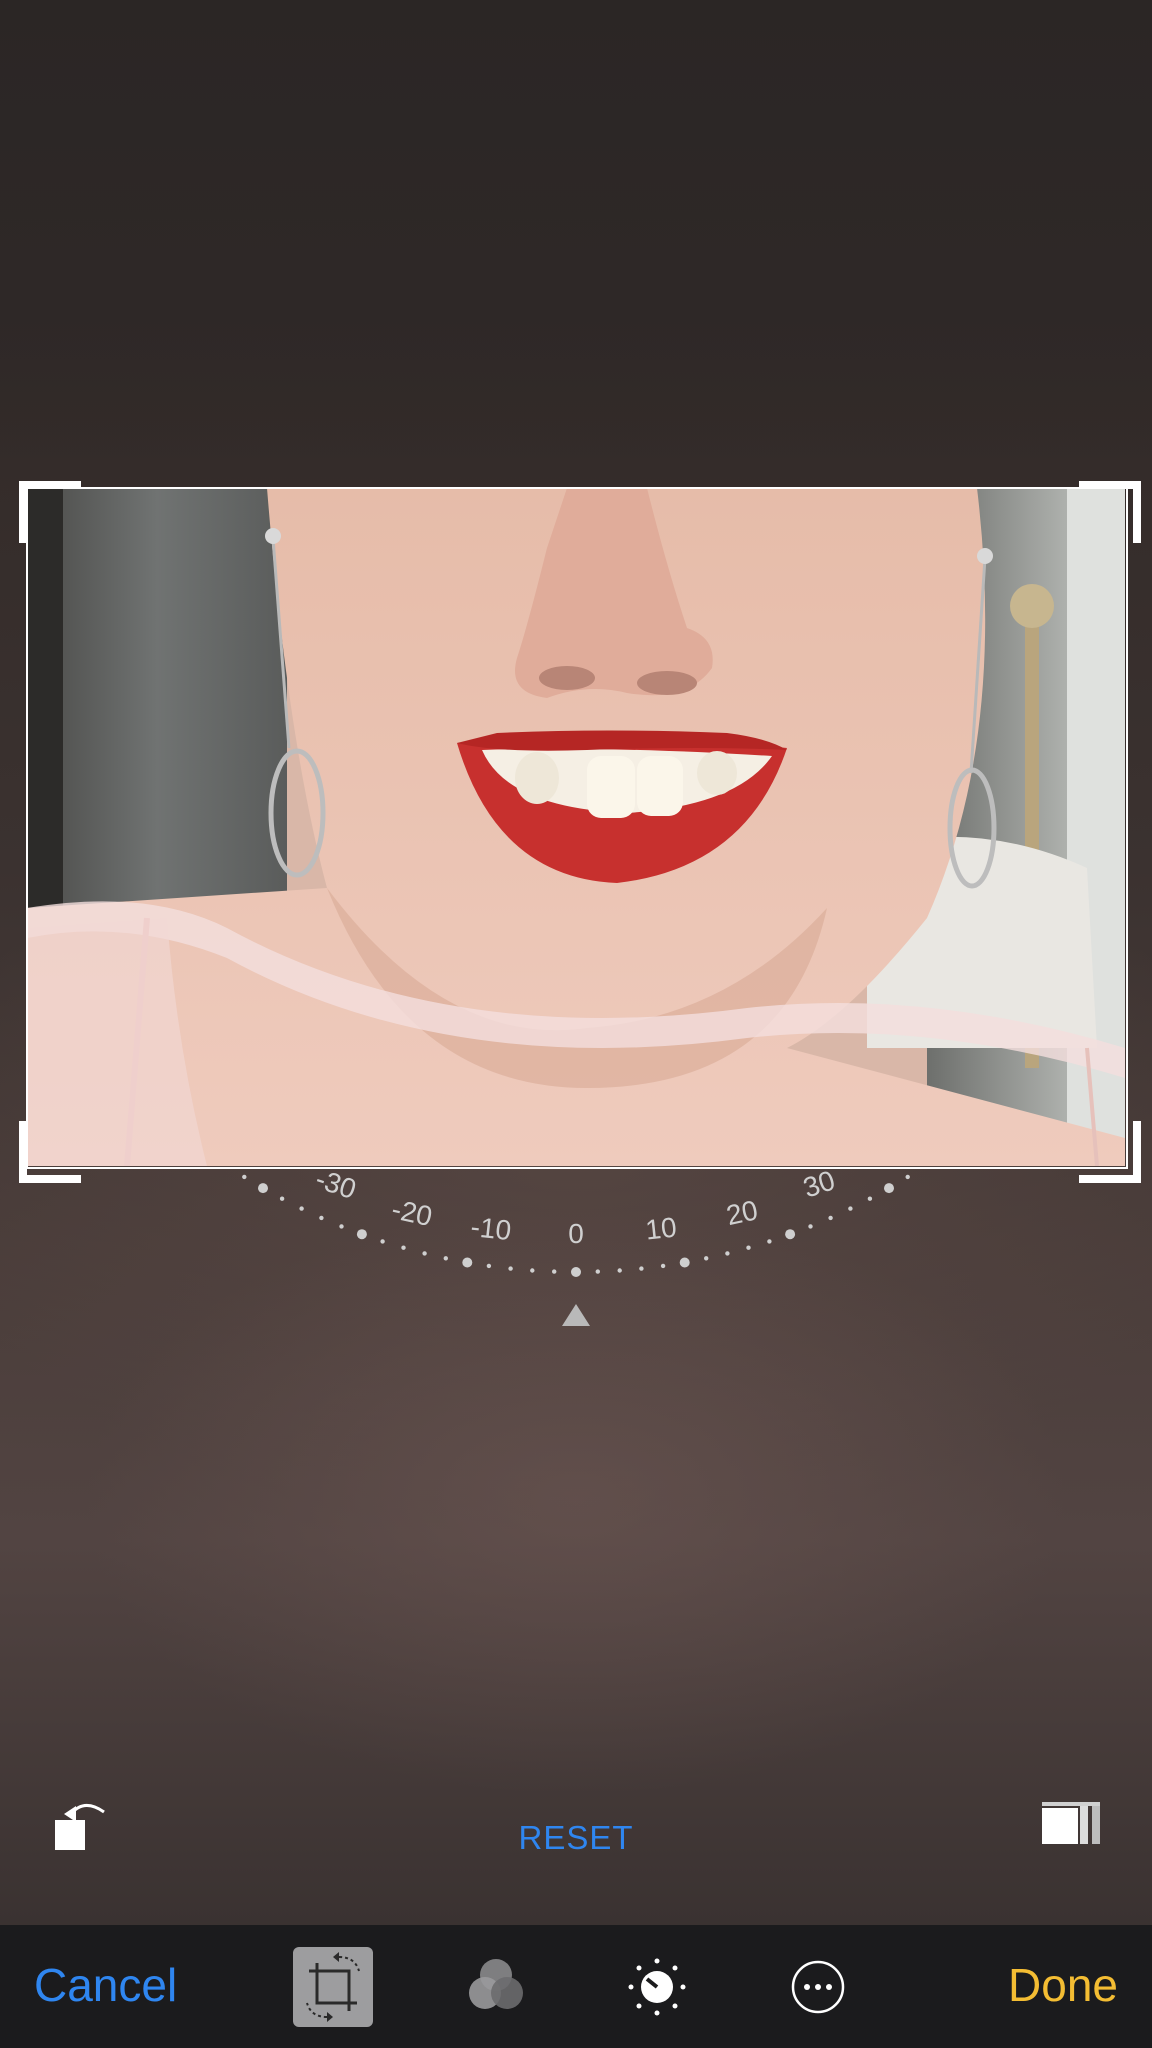  I want to click on more-icon, so click(818, 1987).